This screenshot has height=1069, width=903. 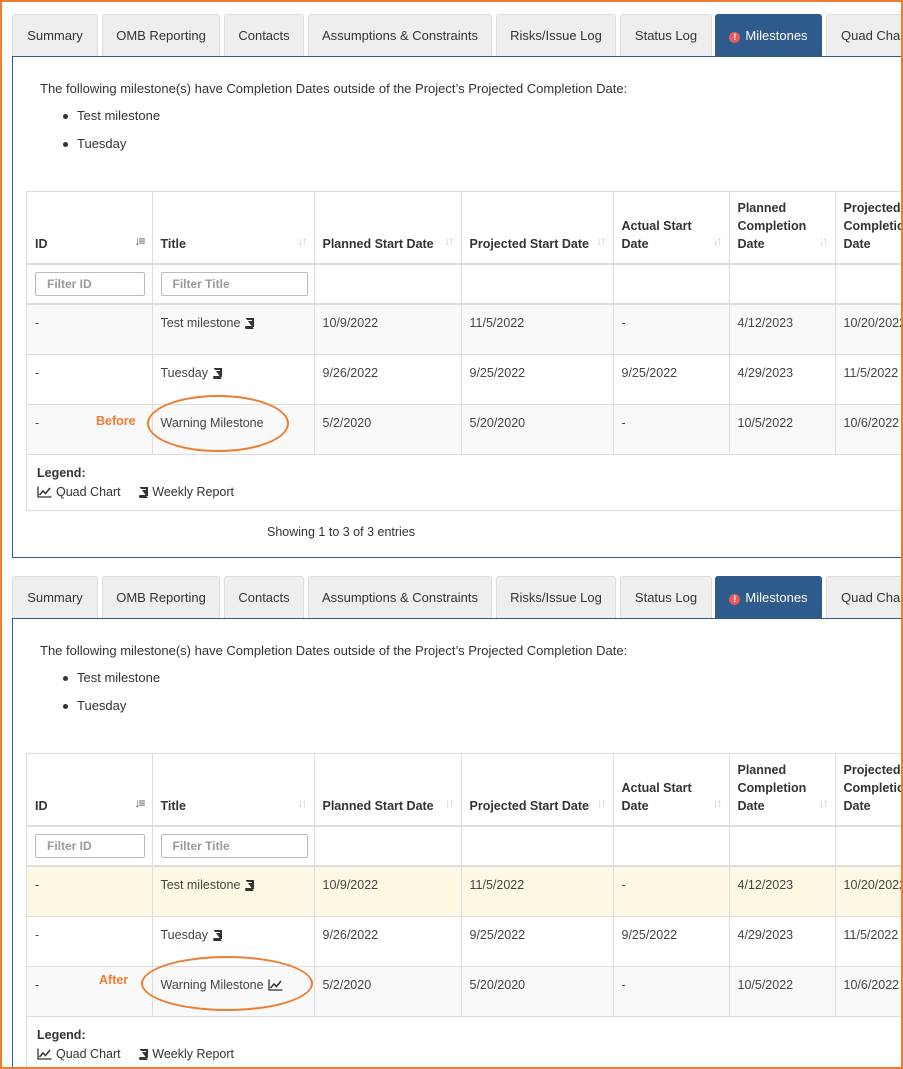 What do you see at coordinates (537, 891) in the screenshot?
I see `cell-projected-start: 11/5/2022` at bounding box center [537, 891].